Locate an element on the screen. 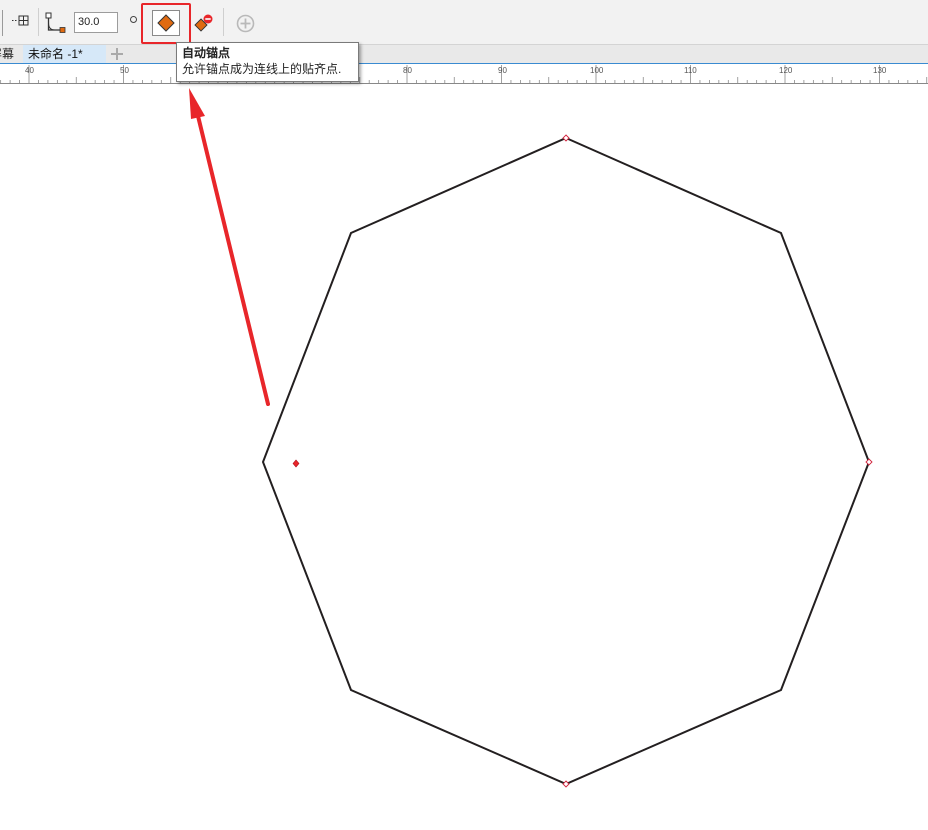 Image resolution: width=928 pixels, height=830 pixels. ruler-label: 120 is located at coordinates (786, 70).